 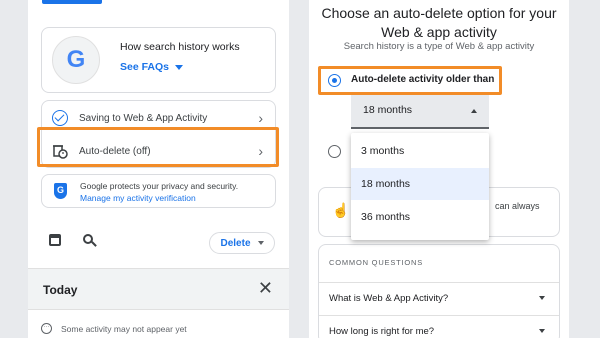 I want to click on check-circle-icon, so click(x=60, y=118).